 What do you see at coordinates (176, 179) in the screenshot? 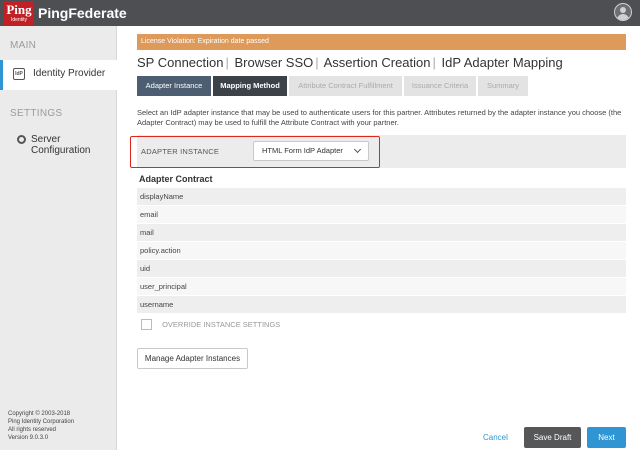
I see `adapter-contract-title: Adapter Contract` at bounding box center [176, 179].